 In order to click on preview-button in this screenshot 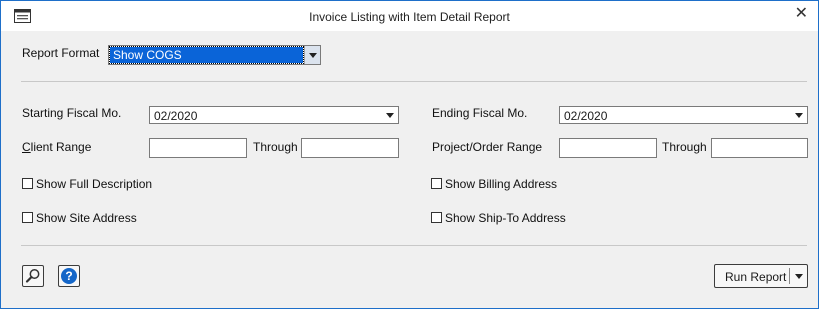, I will do `click(33, 276)`.